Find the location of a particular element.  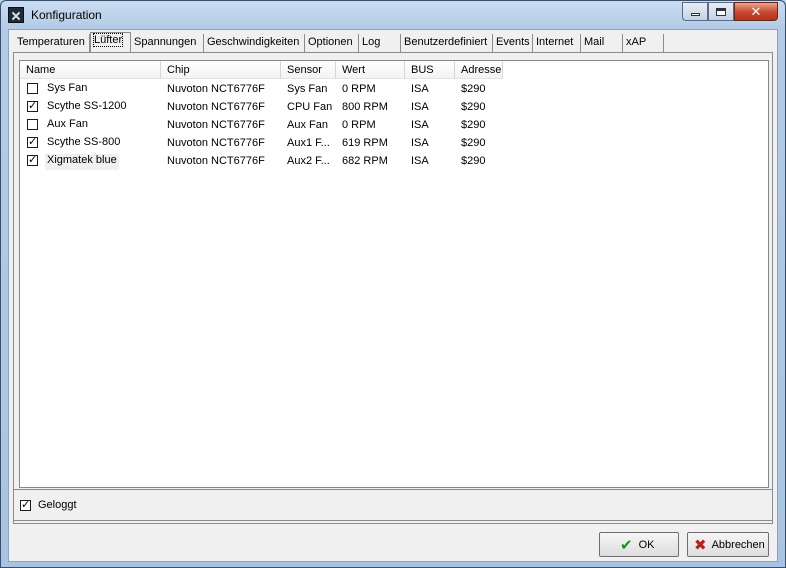

name-cell: Sys Fan is located at coordinates (90, 89).